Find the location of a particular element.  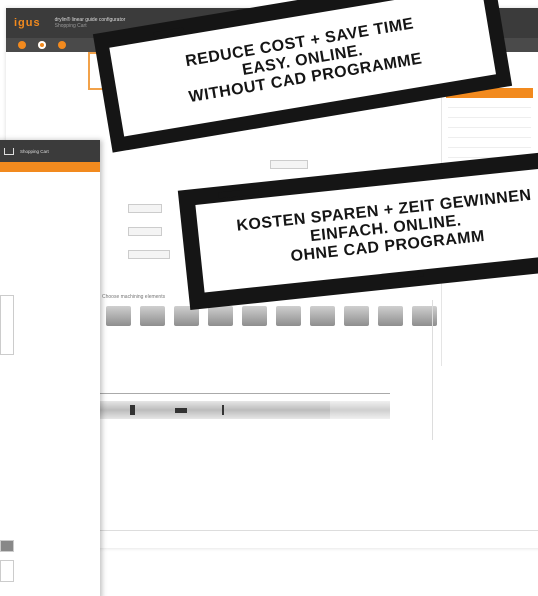

igus-logo: igus is located at coordinates (27, 23).